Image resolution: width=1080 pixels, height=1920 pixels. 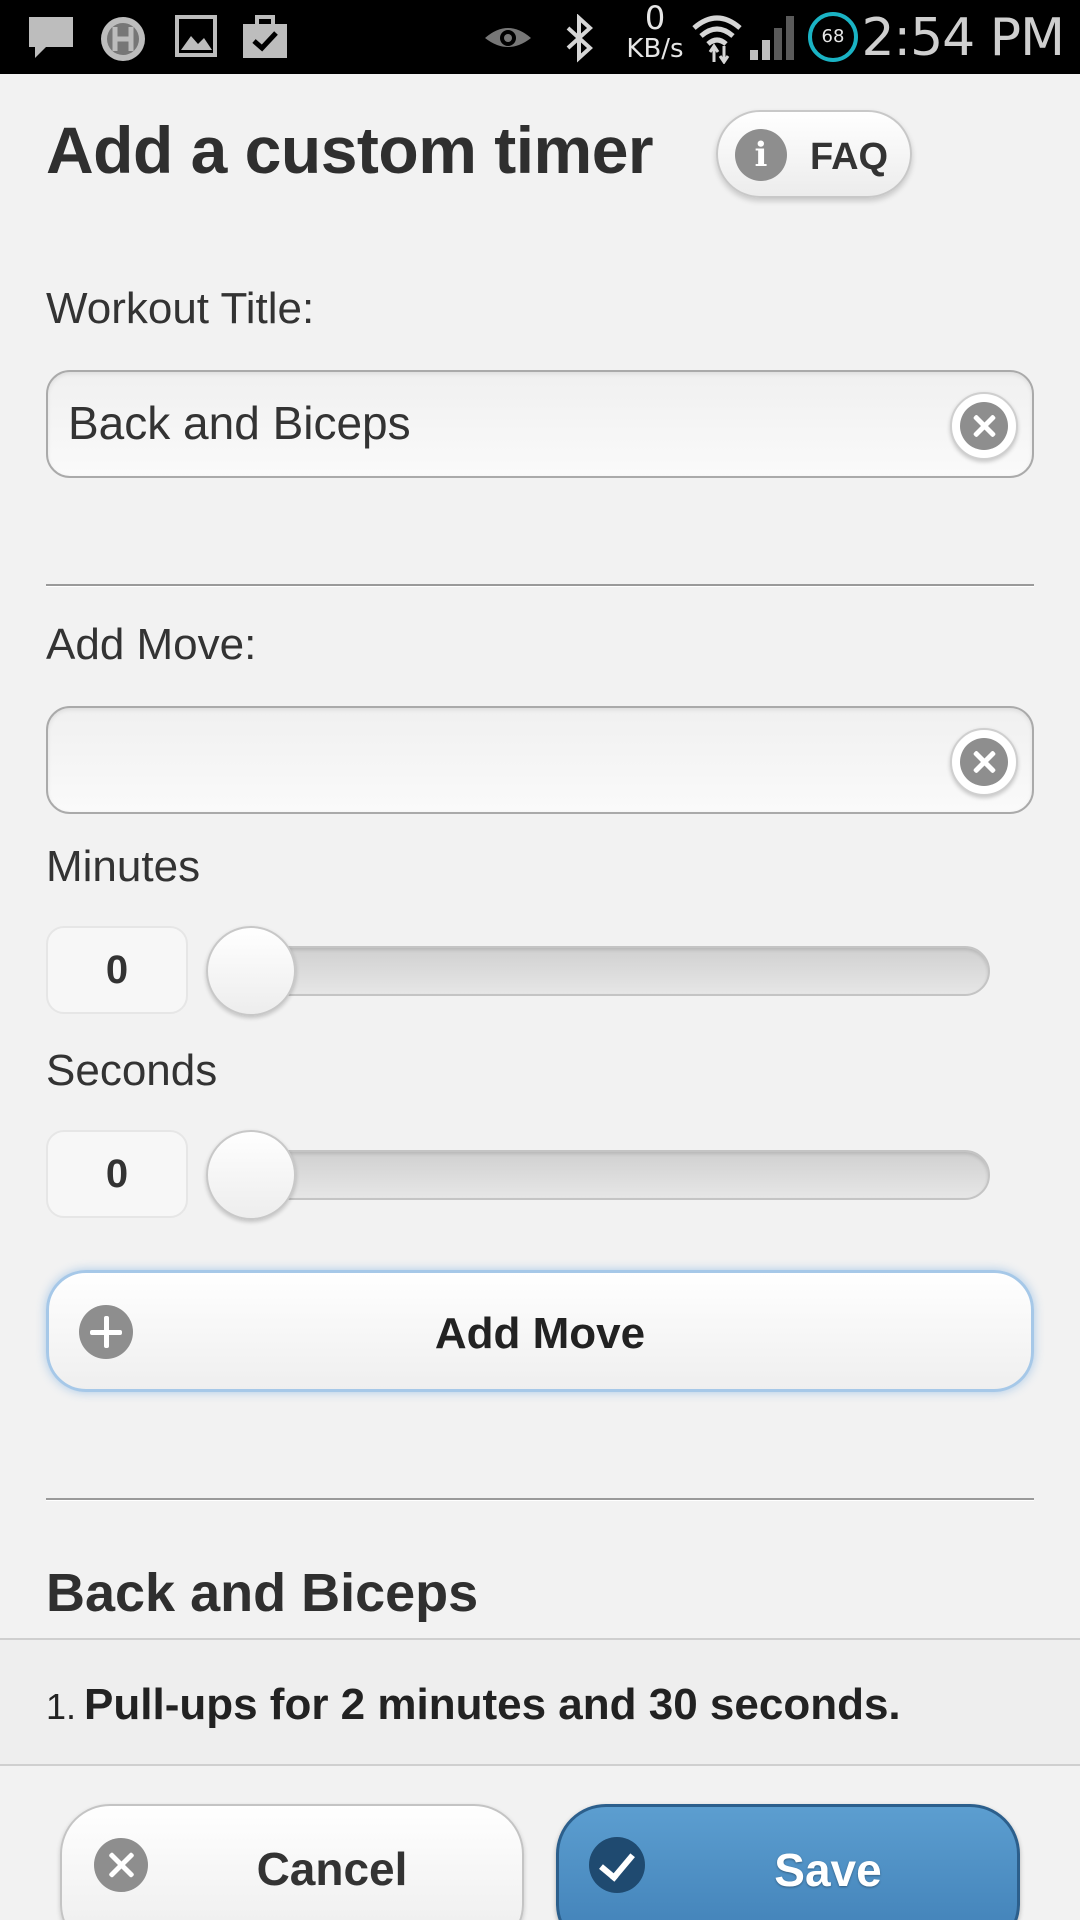 What do you see at coordinates (251, 971) in the screenshot?
I see `minutes-slider-handle` at bounding box center [251, 971].